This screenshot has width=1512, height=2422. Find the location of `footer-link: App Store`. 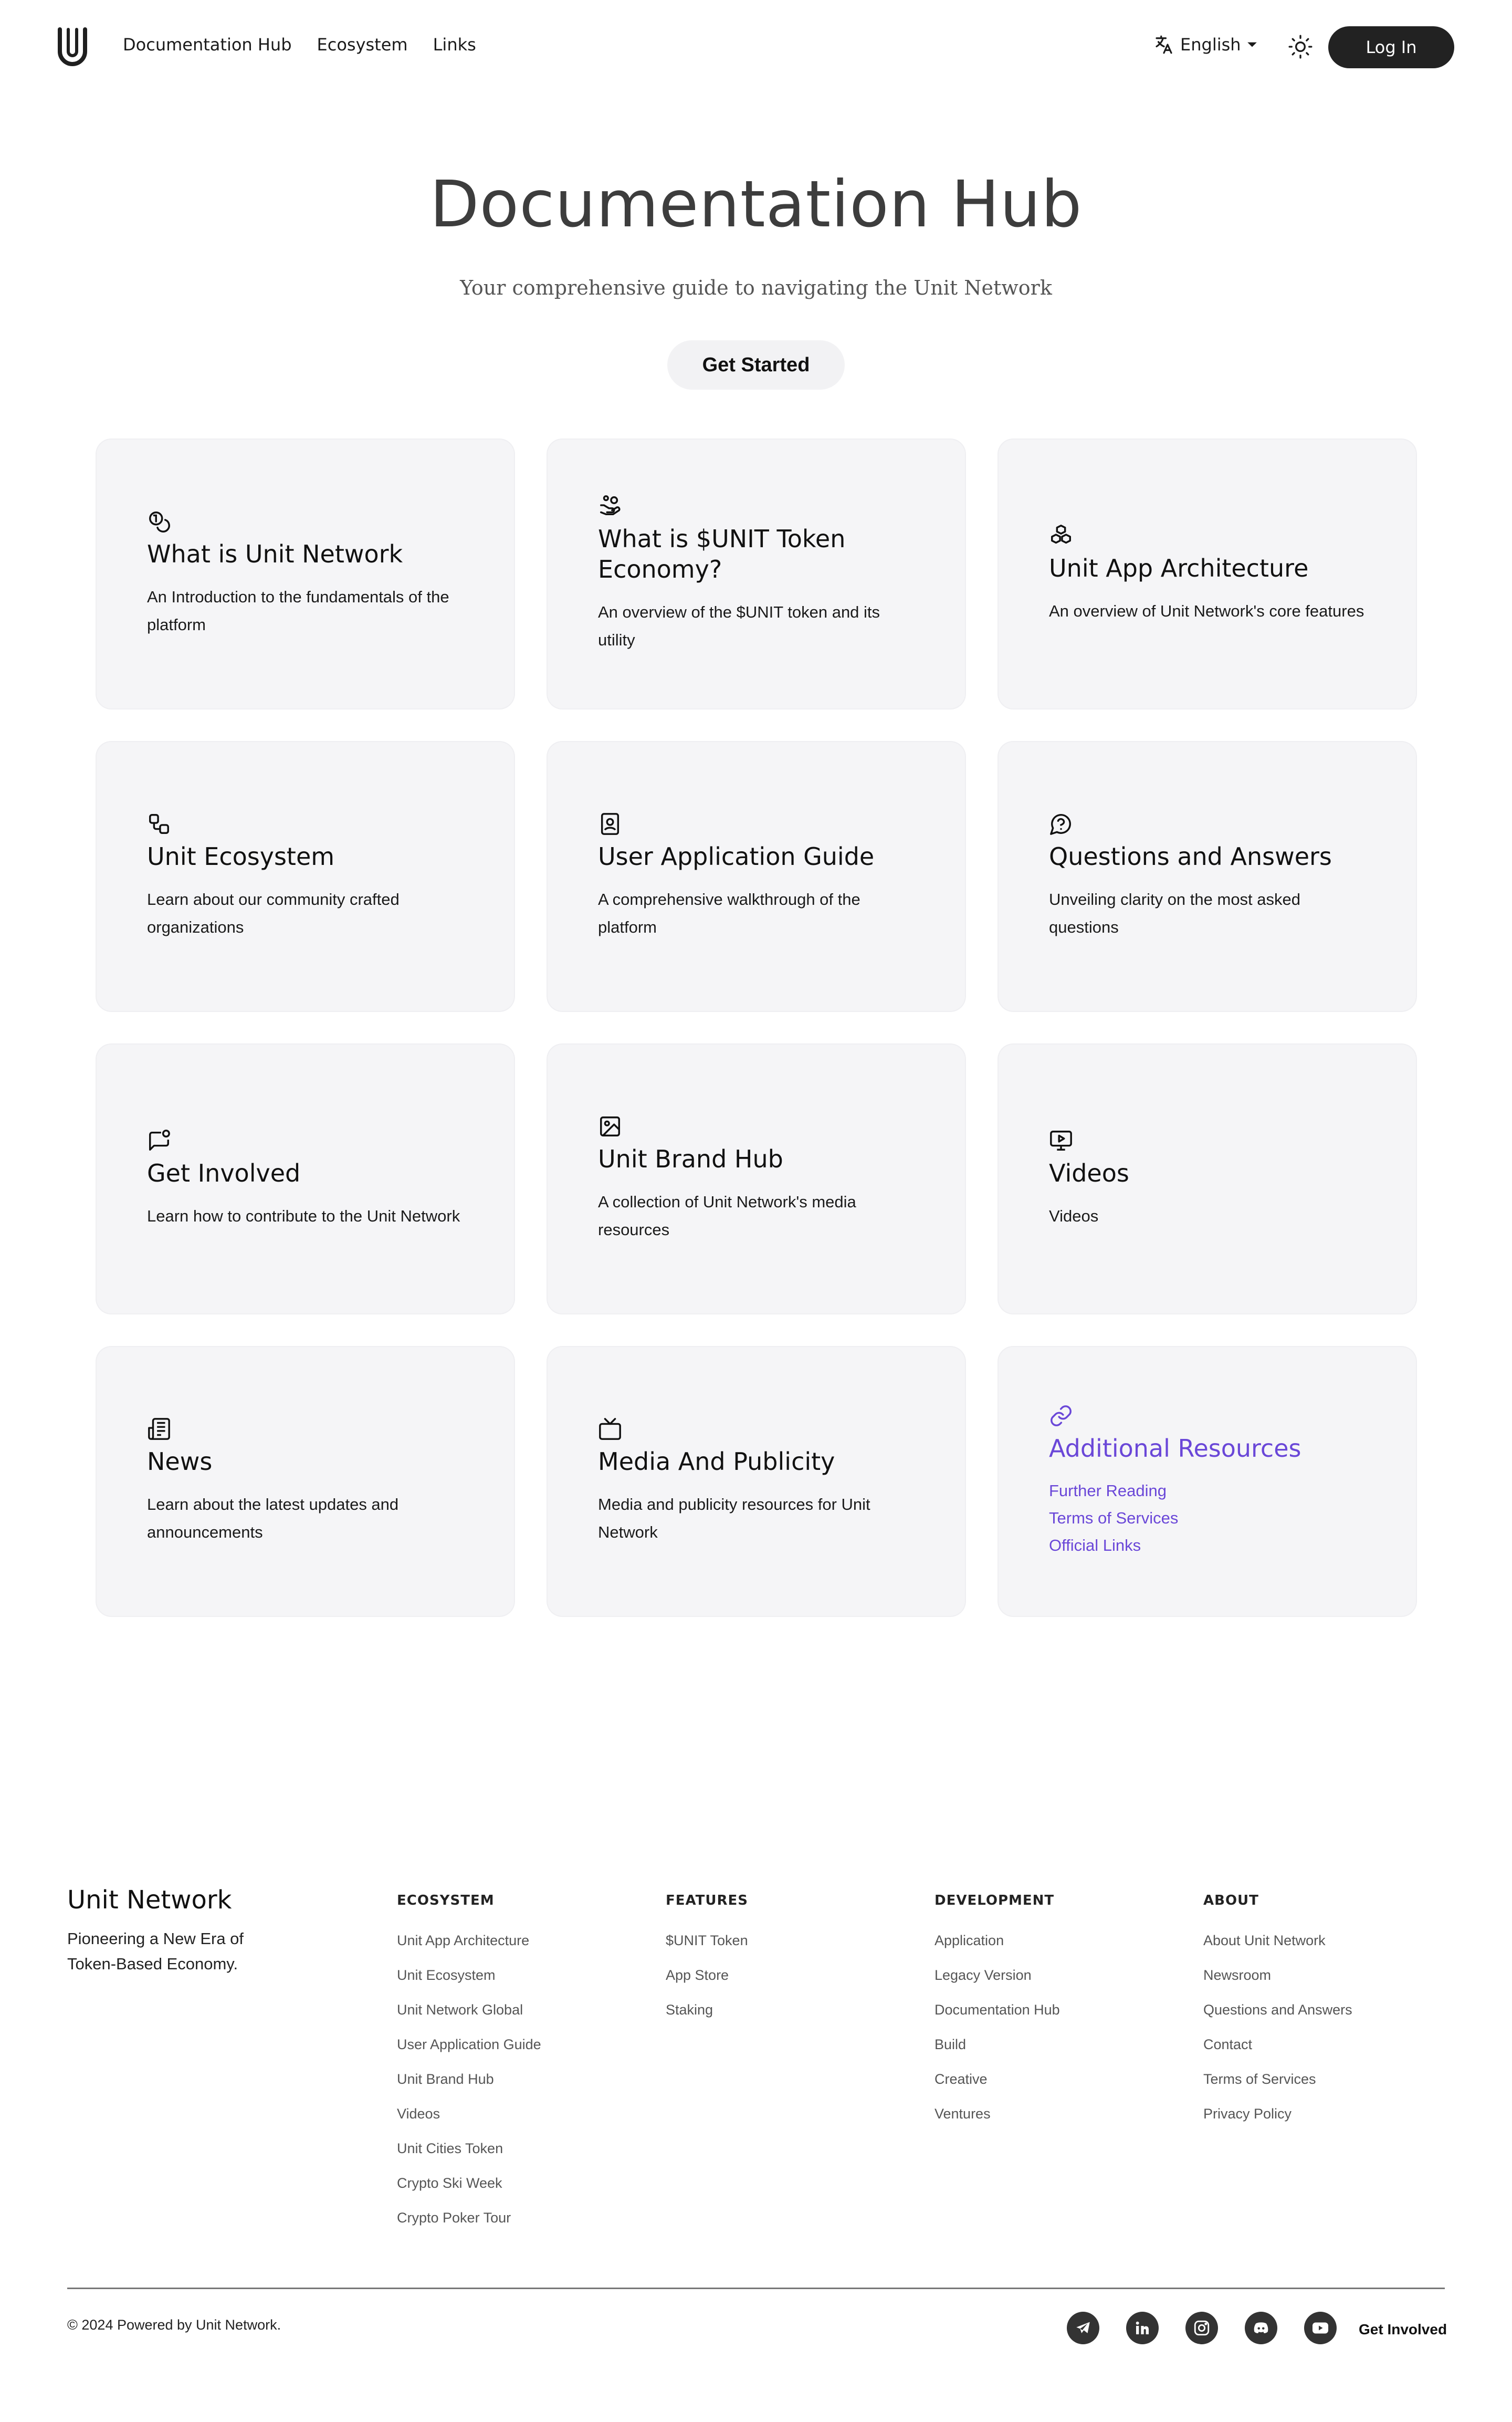

footer-link: App Store is located at coordinates (707, 1975).